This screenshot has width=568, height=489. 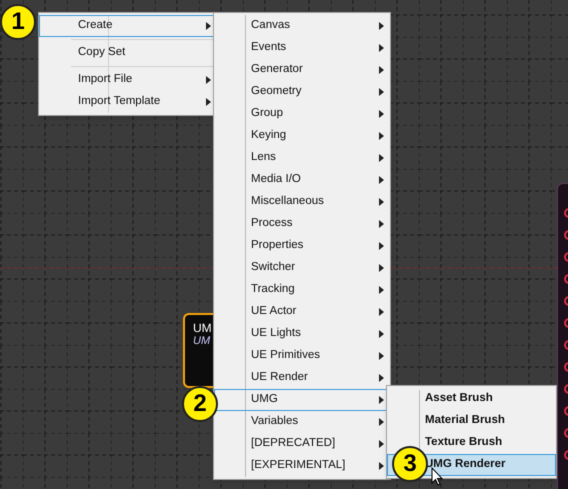 I want to click on menu-item: UE Lights, so click(x=302, y=334).